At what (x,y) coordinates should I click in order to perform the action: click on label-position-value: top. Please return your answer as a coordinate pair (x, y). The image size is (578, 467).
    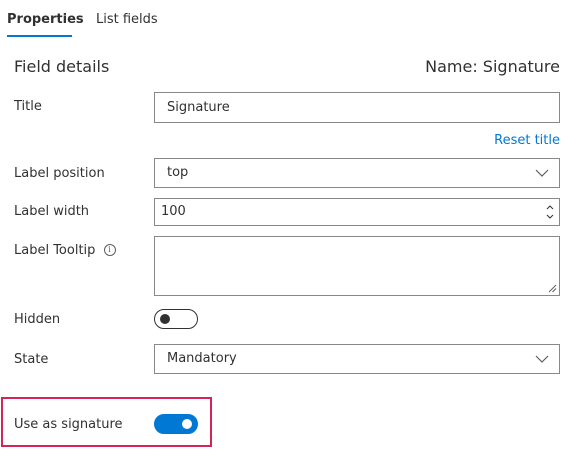
    Looking at the image, I should click on (178, 172).